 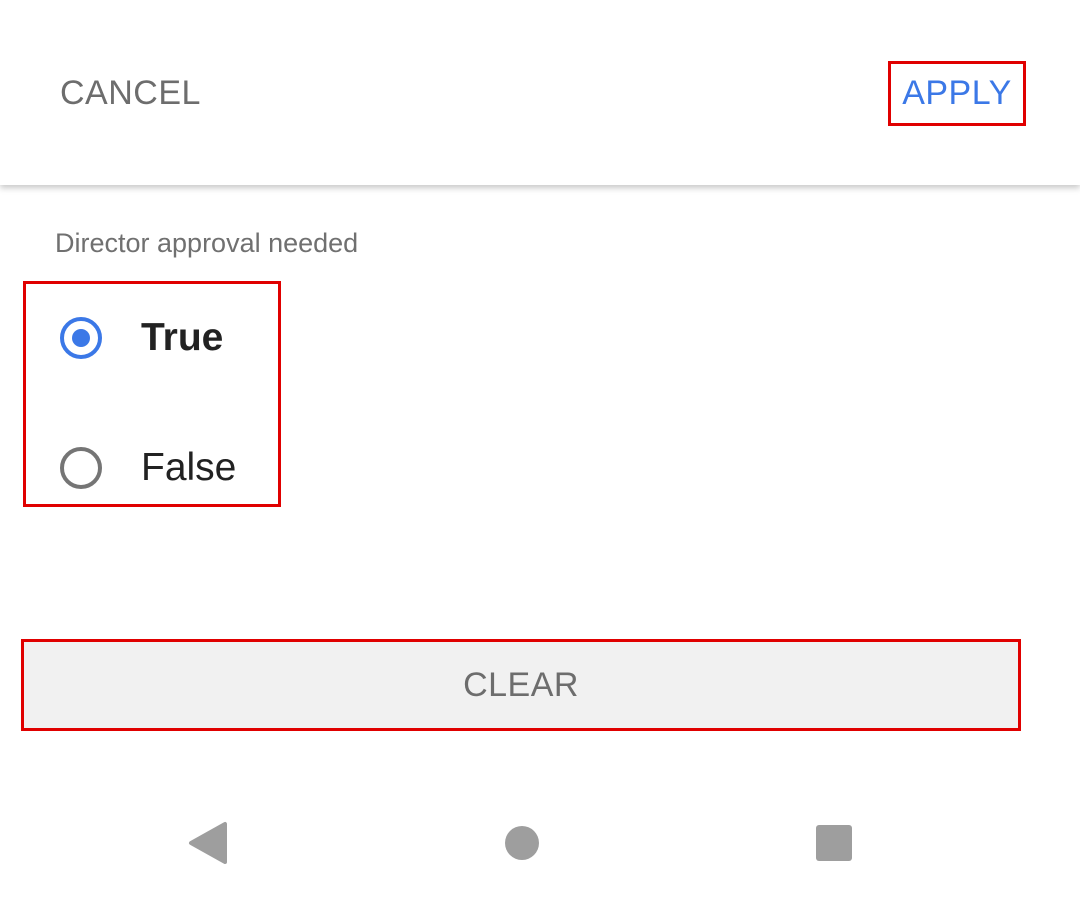 I want to click on radio-label-true: True, so click(x=182, y=337).